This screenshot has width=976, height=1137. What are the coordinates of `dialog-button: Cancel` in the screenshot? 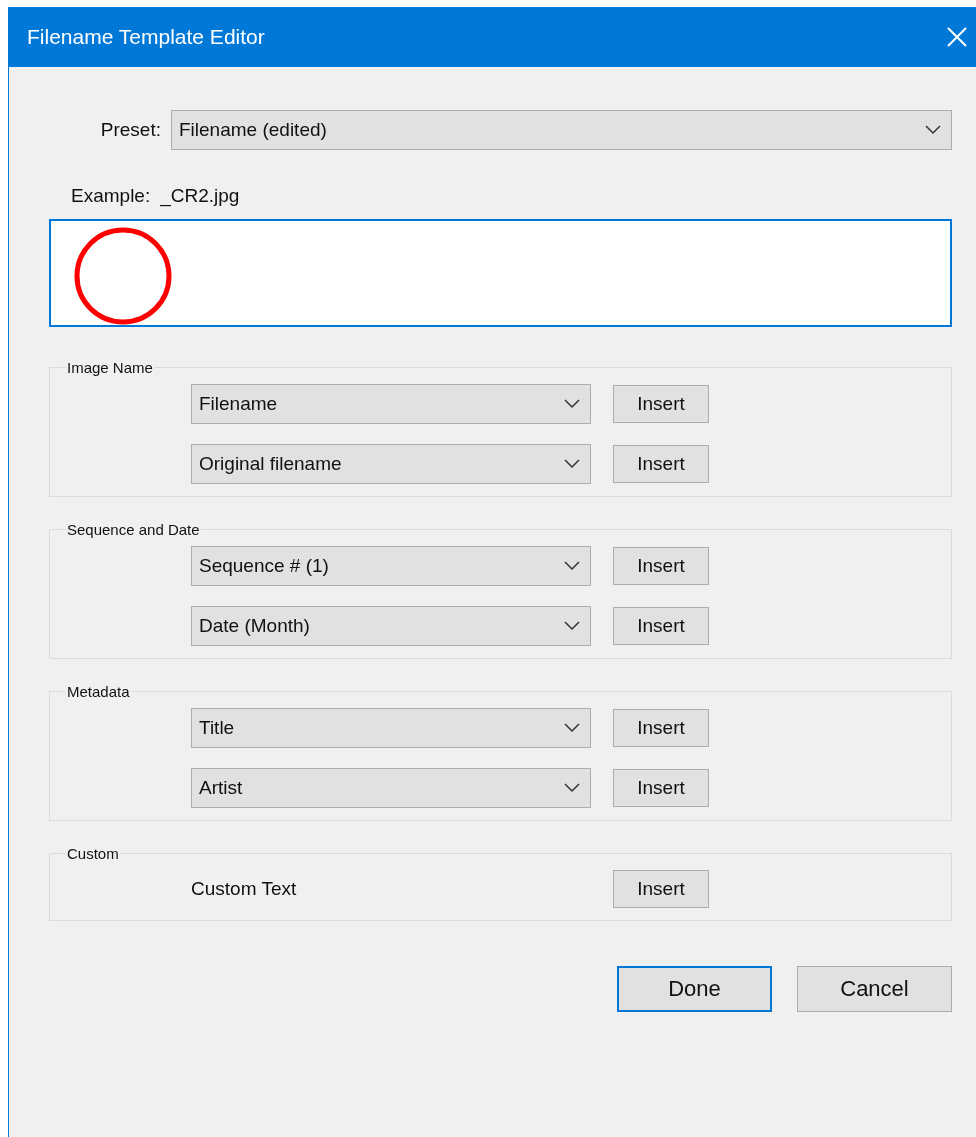 It's located at (874, 989).